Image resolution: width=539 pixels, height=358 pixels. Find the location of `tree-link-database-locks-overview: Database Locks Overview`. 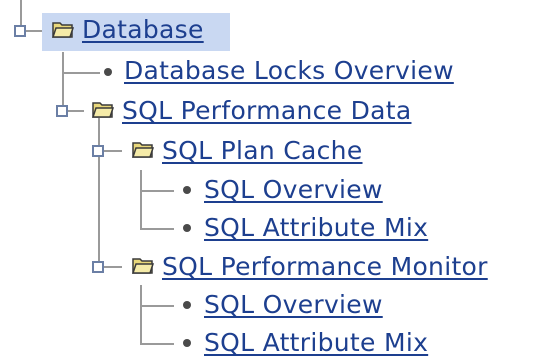

tree-link-database-locks-overview: Database Locks Overview is located at coordinates (289, 71).